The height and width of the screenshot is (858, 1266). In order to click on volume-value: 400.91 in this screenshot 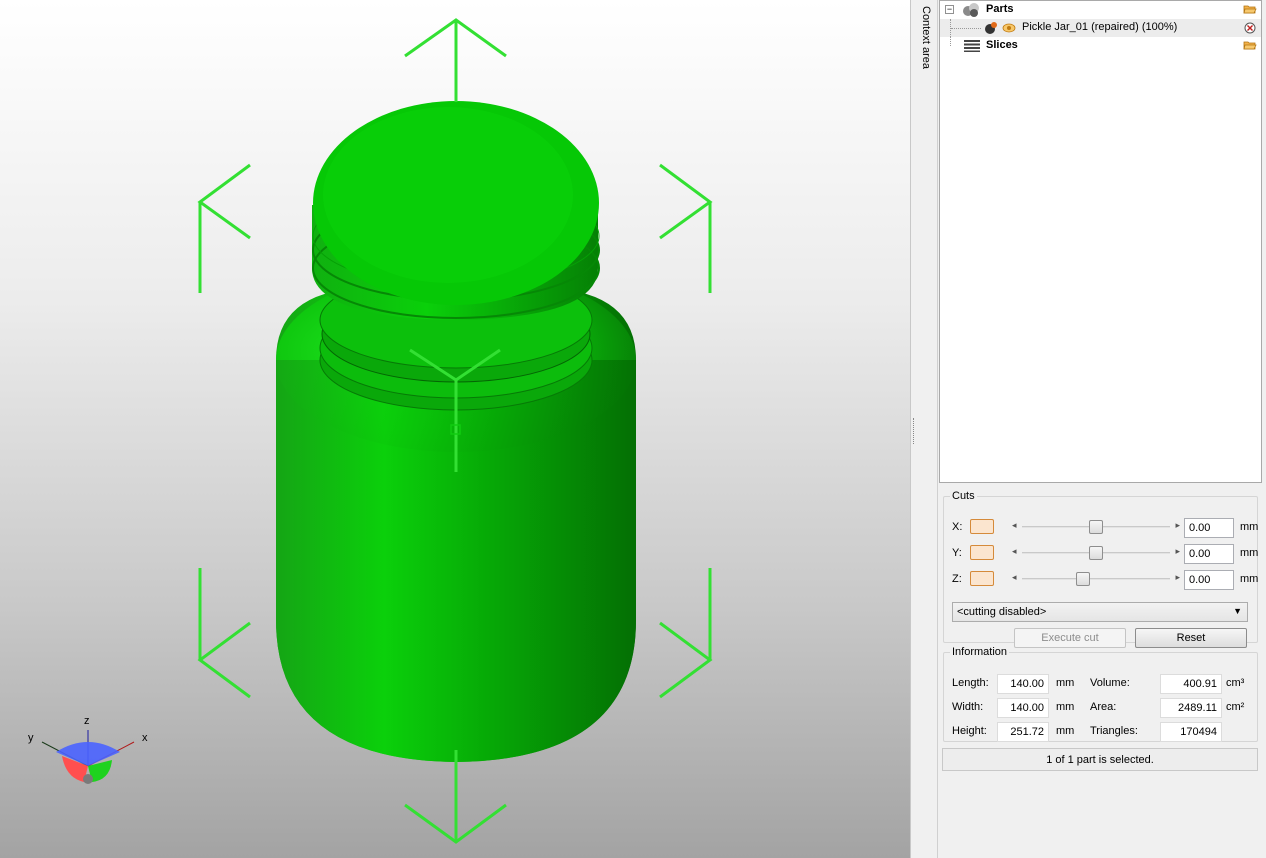, I will do `click(1191, 684)`.